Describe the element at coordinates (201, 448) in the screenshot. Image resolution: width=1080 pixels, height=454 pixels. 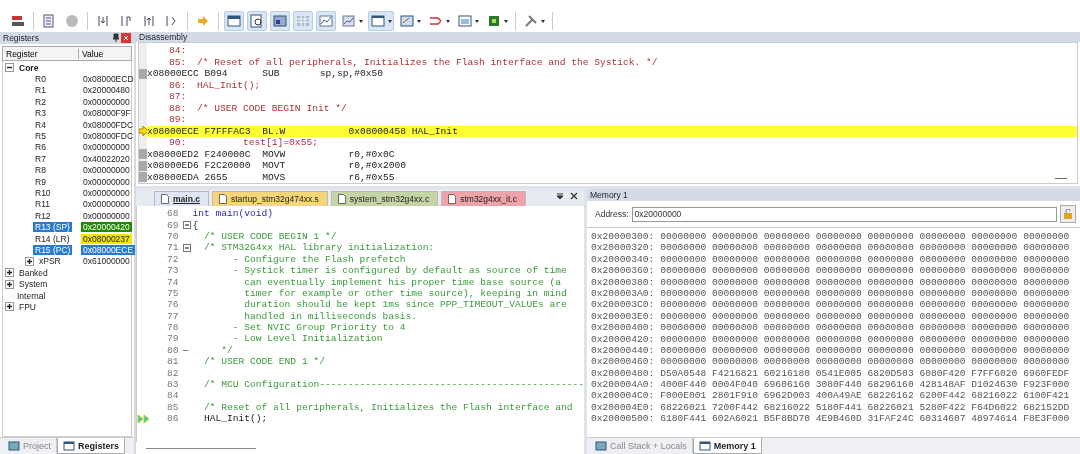
I see `scrollbar` at that location.